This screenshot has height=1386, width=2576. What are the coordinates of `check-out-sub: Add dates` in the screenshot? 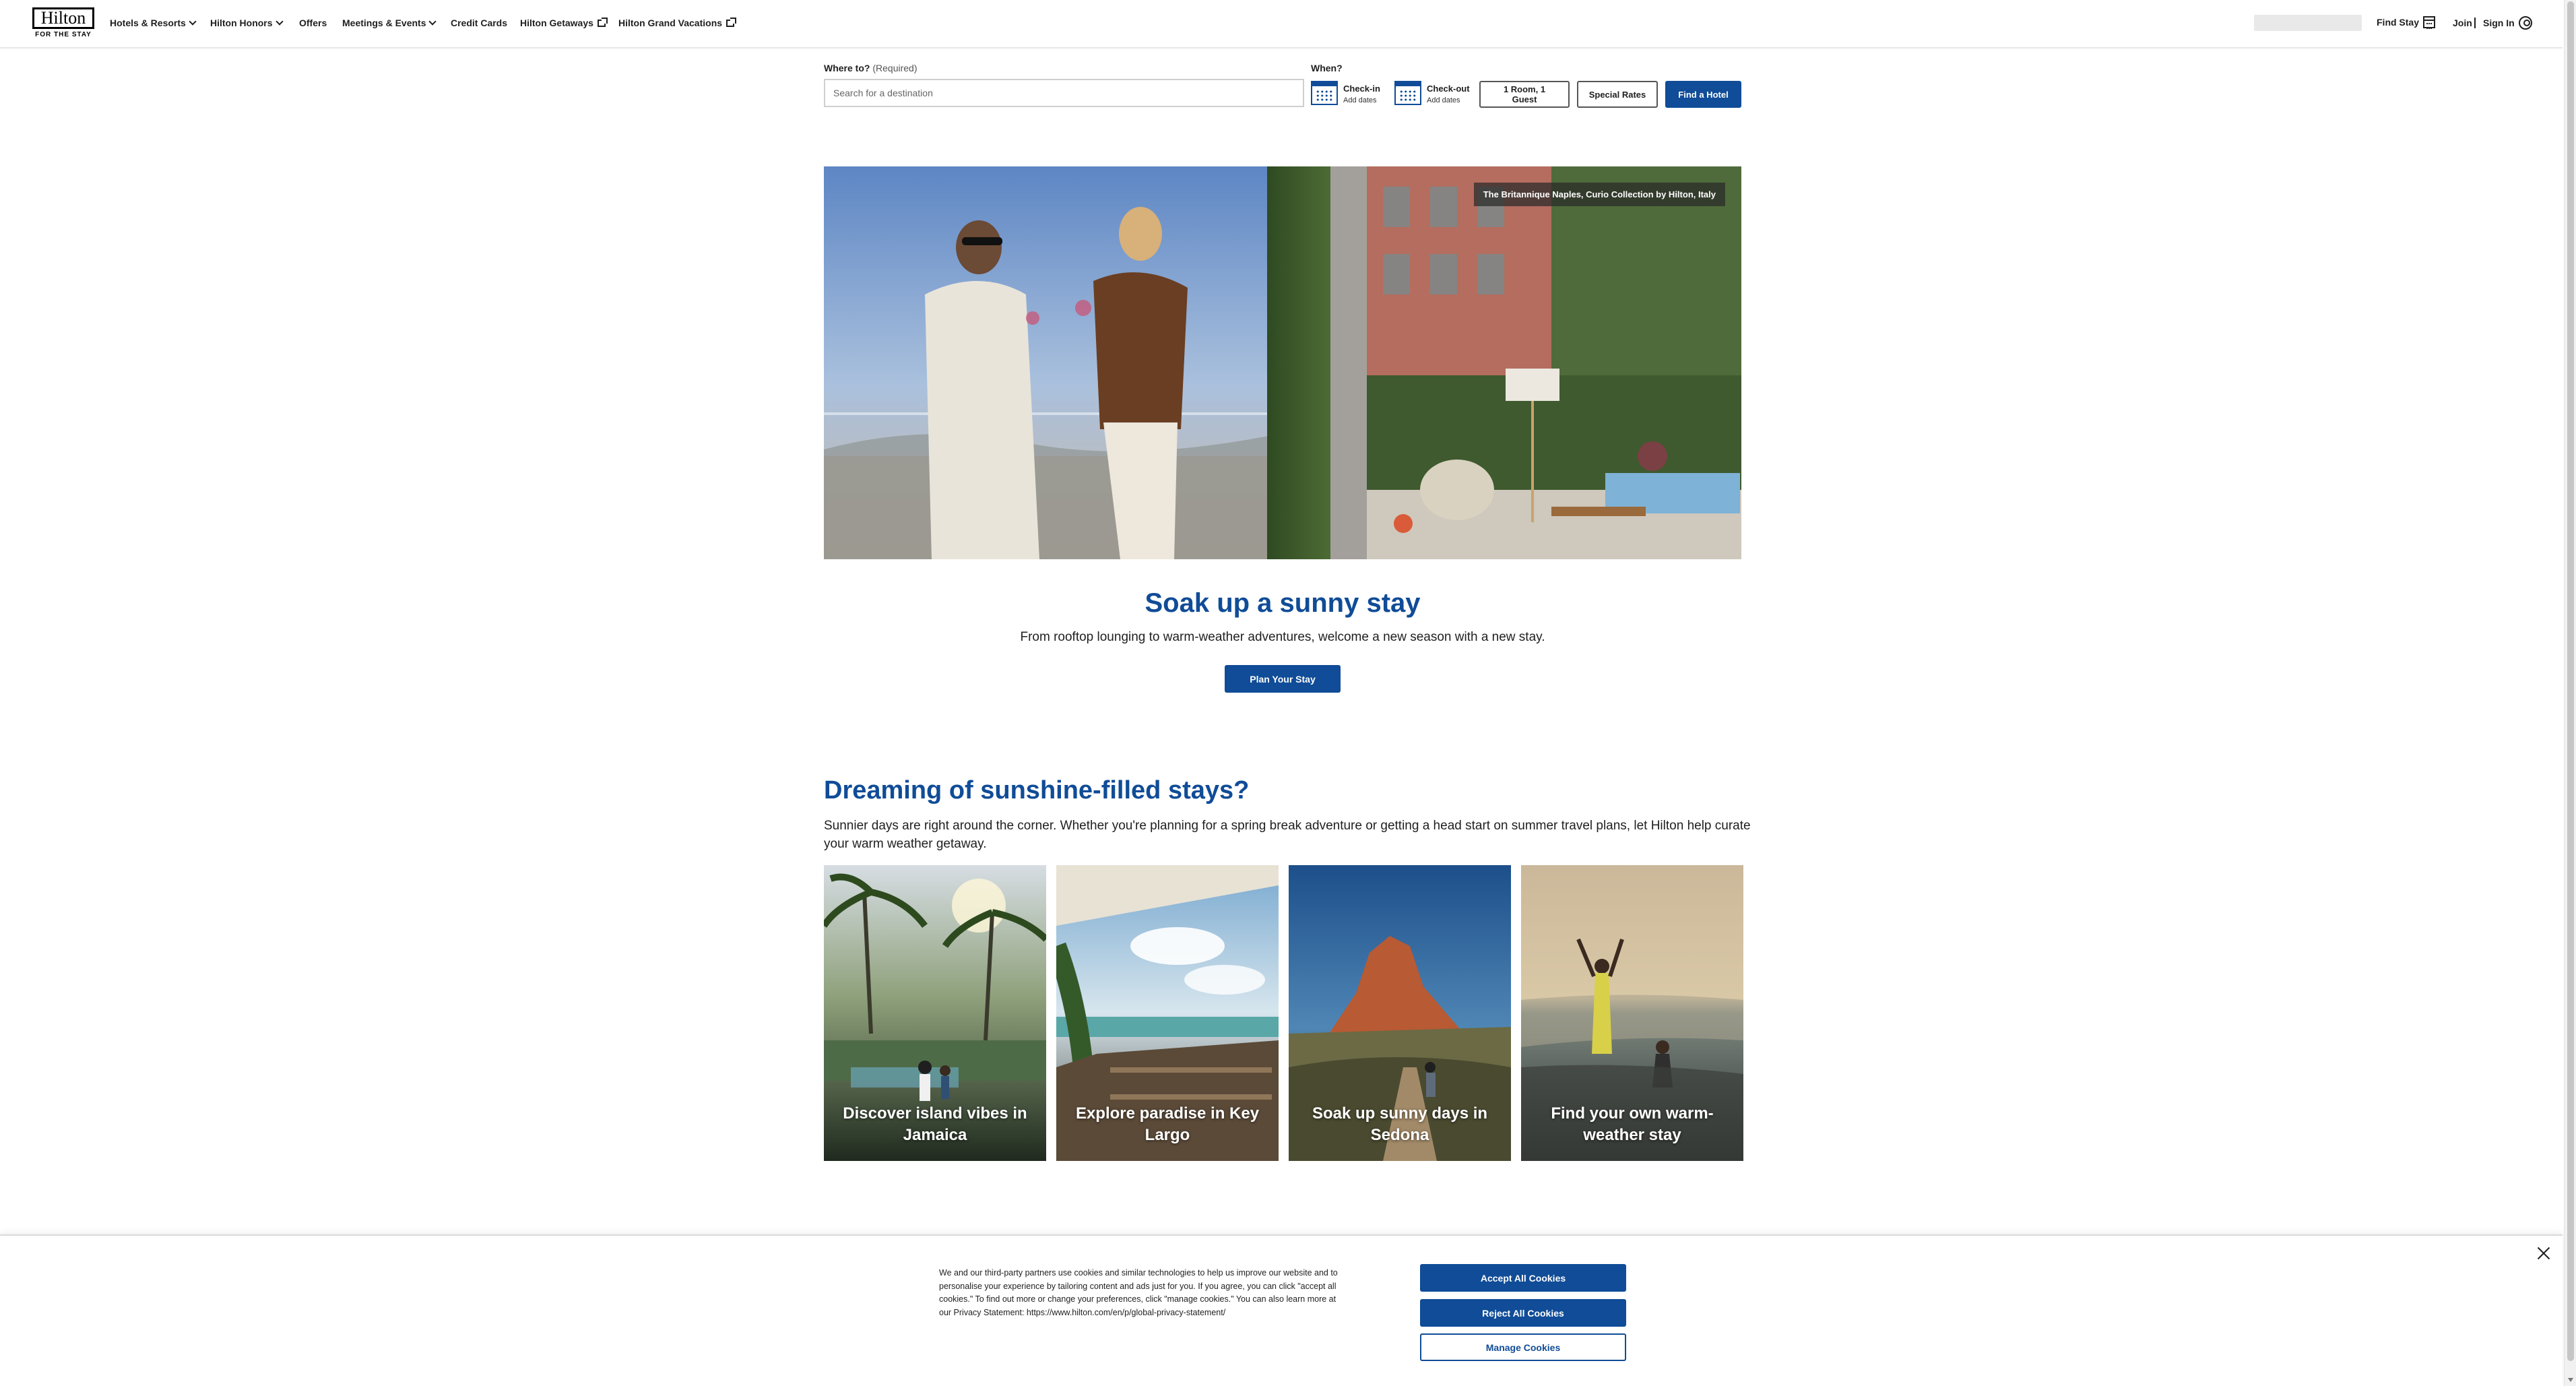 It's located at (1444, 100).